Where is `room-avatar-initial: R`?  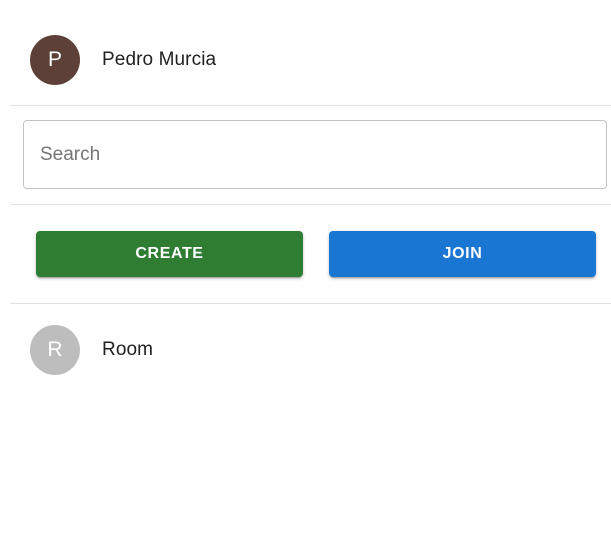 room-avatar-initial: R is located at coordinates (55, 349).